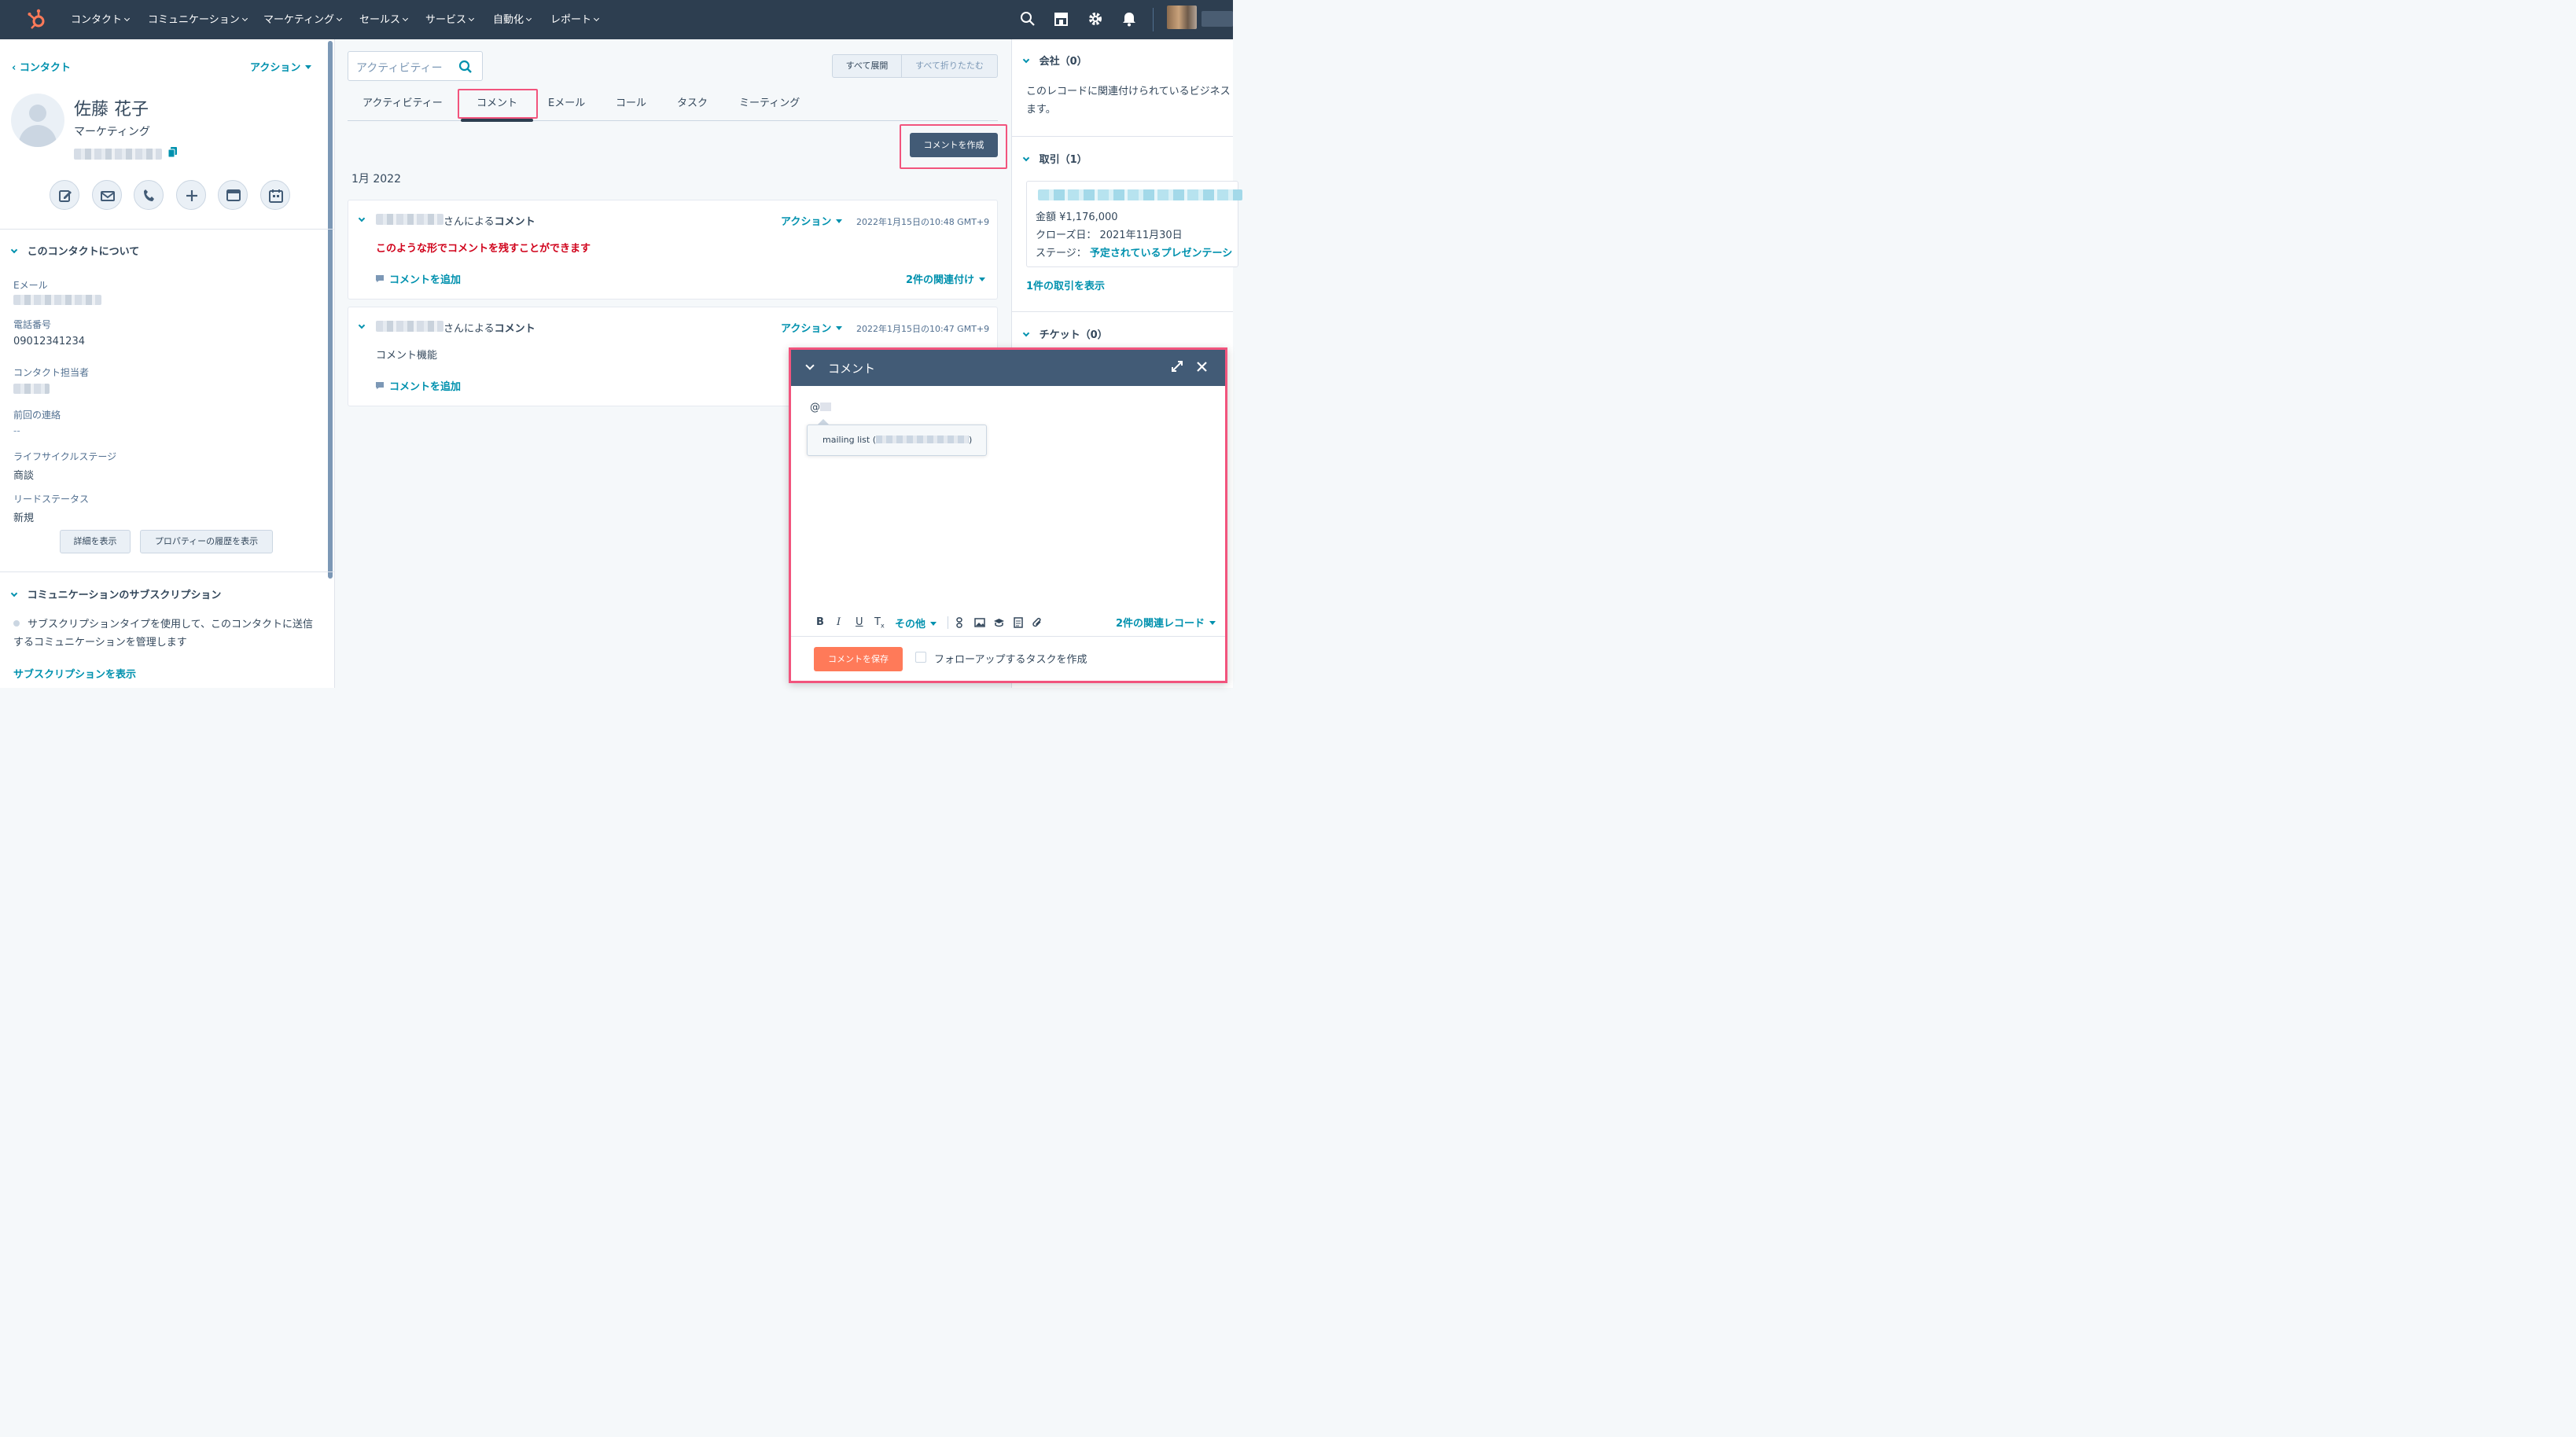  I want to click on note-button, so click(64, 194).